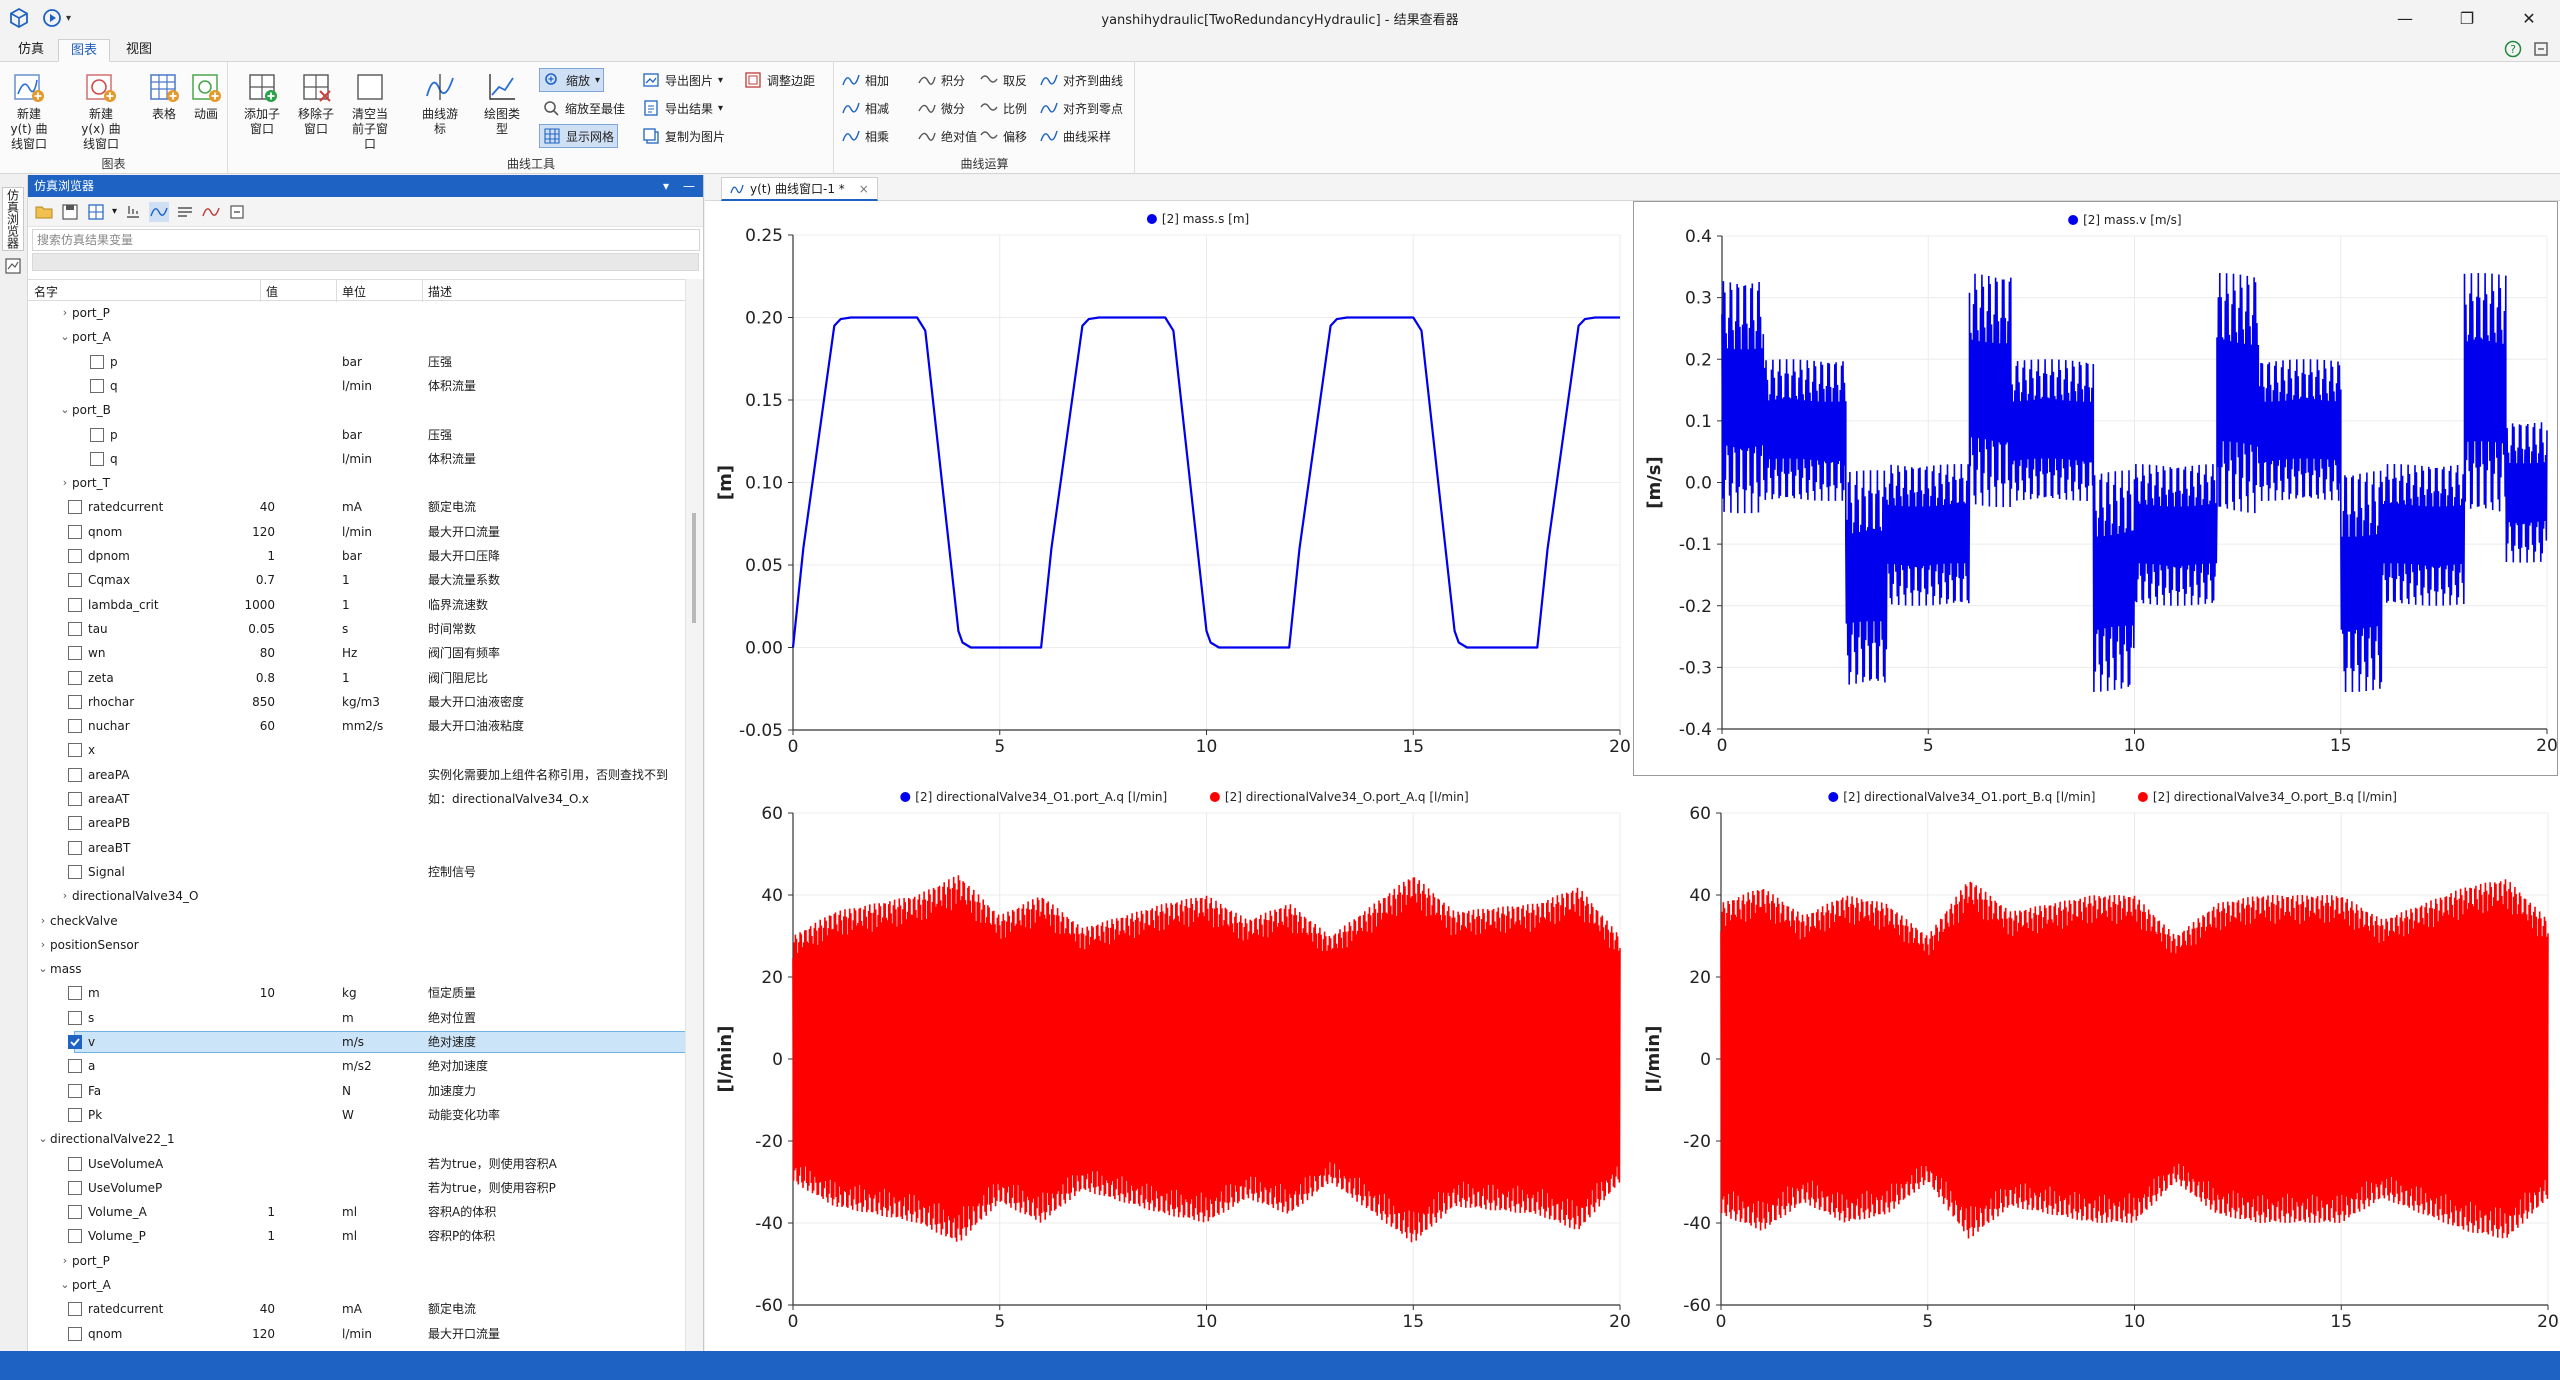 The height and width of the screenshot is (1380, 2560). I want to click on align-curve-button: 对齐到曲线, so click(1081, 80).